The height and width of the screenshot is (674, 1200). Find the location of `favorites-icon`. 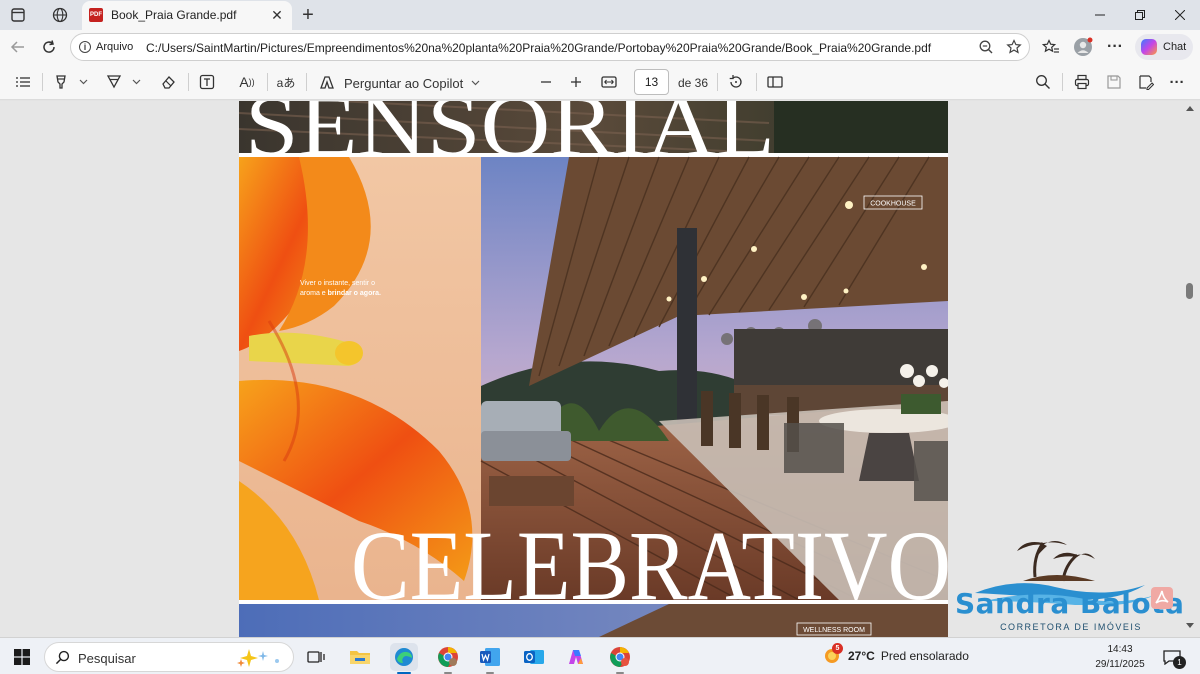

favorites-icon is located at coordinates (1051, 47).